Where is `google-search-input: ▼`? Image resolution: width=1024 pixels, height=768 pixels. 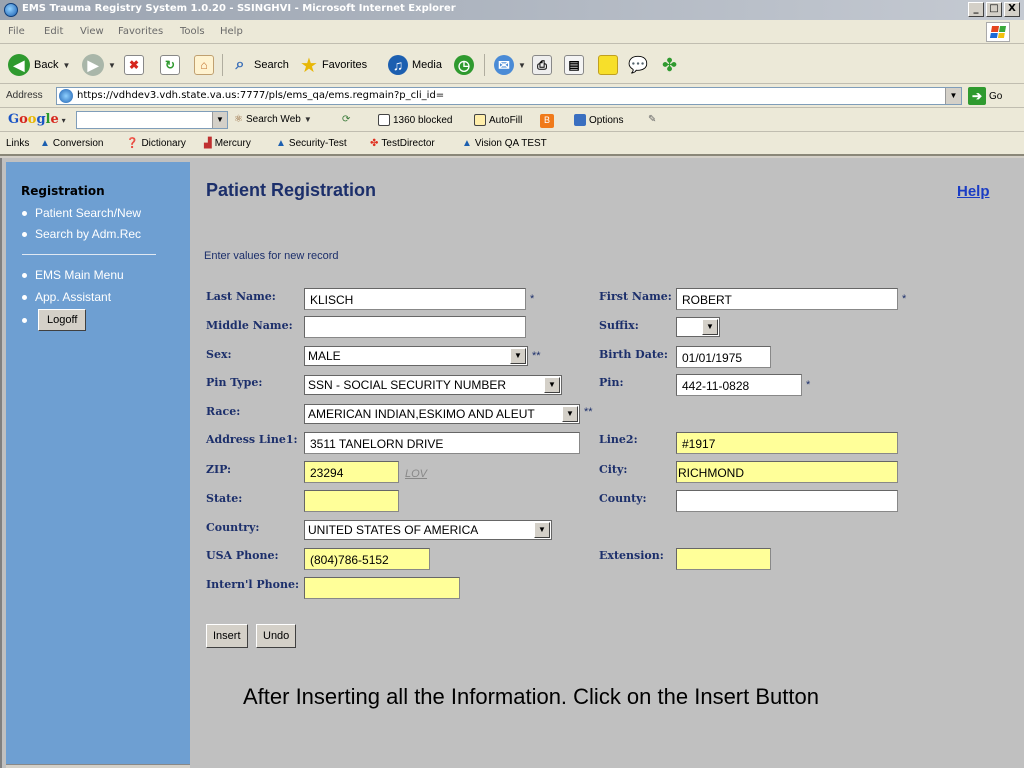
google-search-input: ▼ is located at coordinates (152, 120).